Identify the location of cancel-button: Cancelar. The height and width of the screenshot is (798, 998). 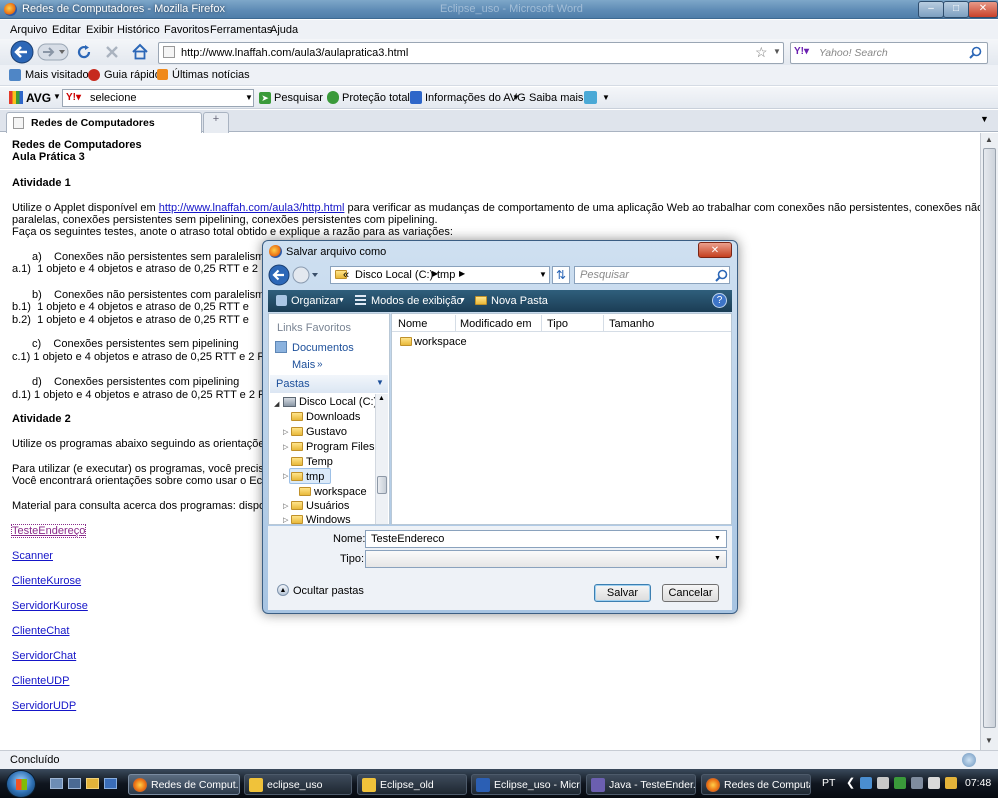
(690, 593).